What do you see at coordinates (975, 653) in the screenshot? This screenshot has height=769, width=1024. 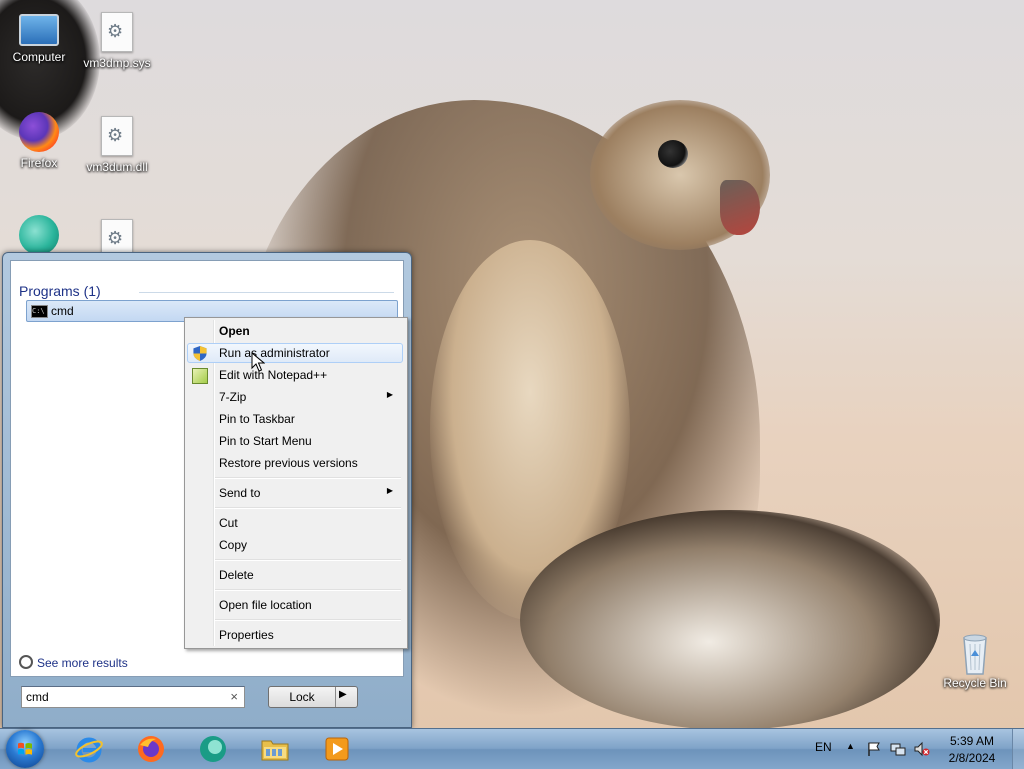 I see `recycle-bin-icon` at bounding box center [975, 653].